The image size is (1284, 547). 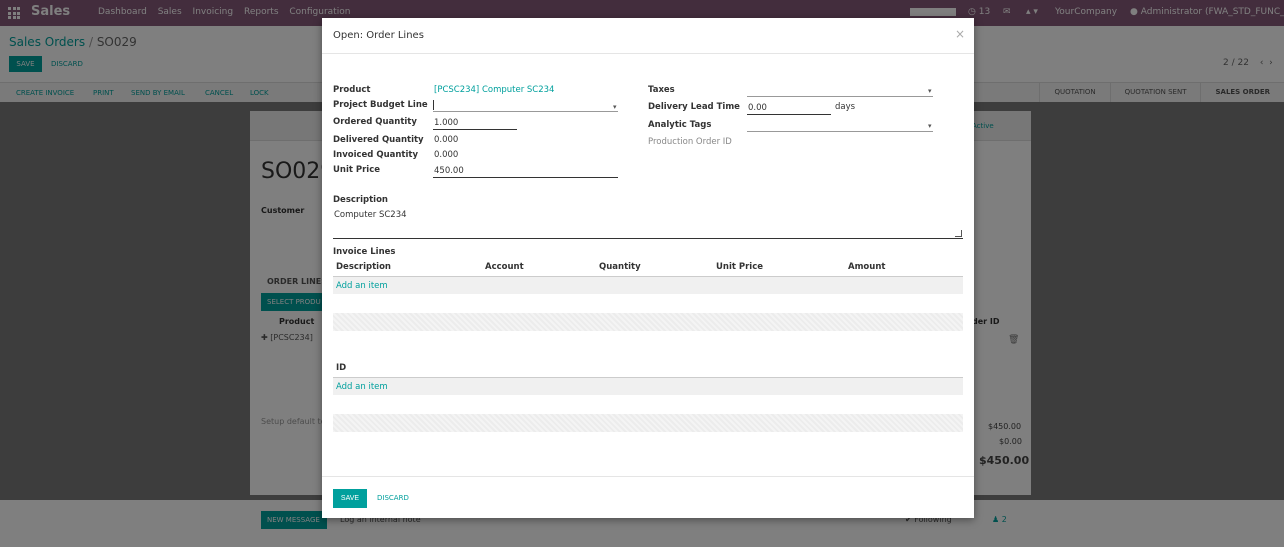 I want to click on lead-time-unit: days, so click(x=845, y=107).